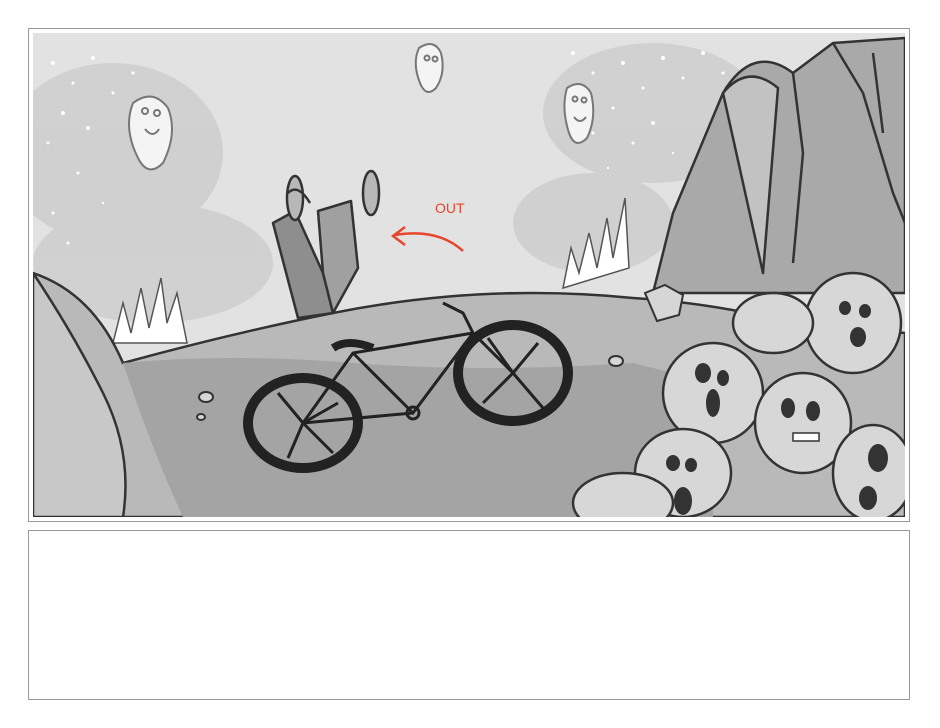 The width and height of the screenshot is (940, 728). I want to click on ghost-right, so click(579, 113).